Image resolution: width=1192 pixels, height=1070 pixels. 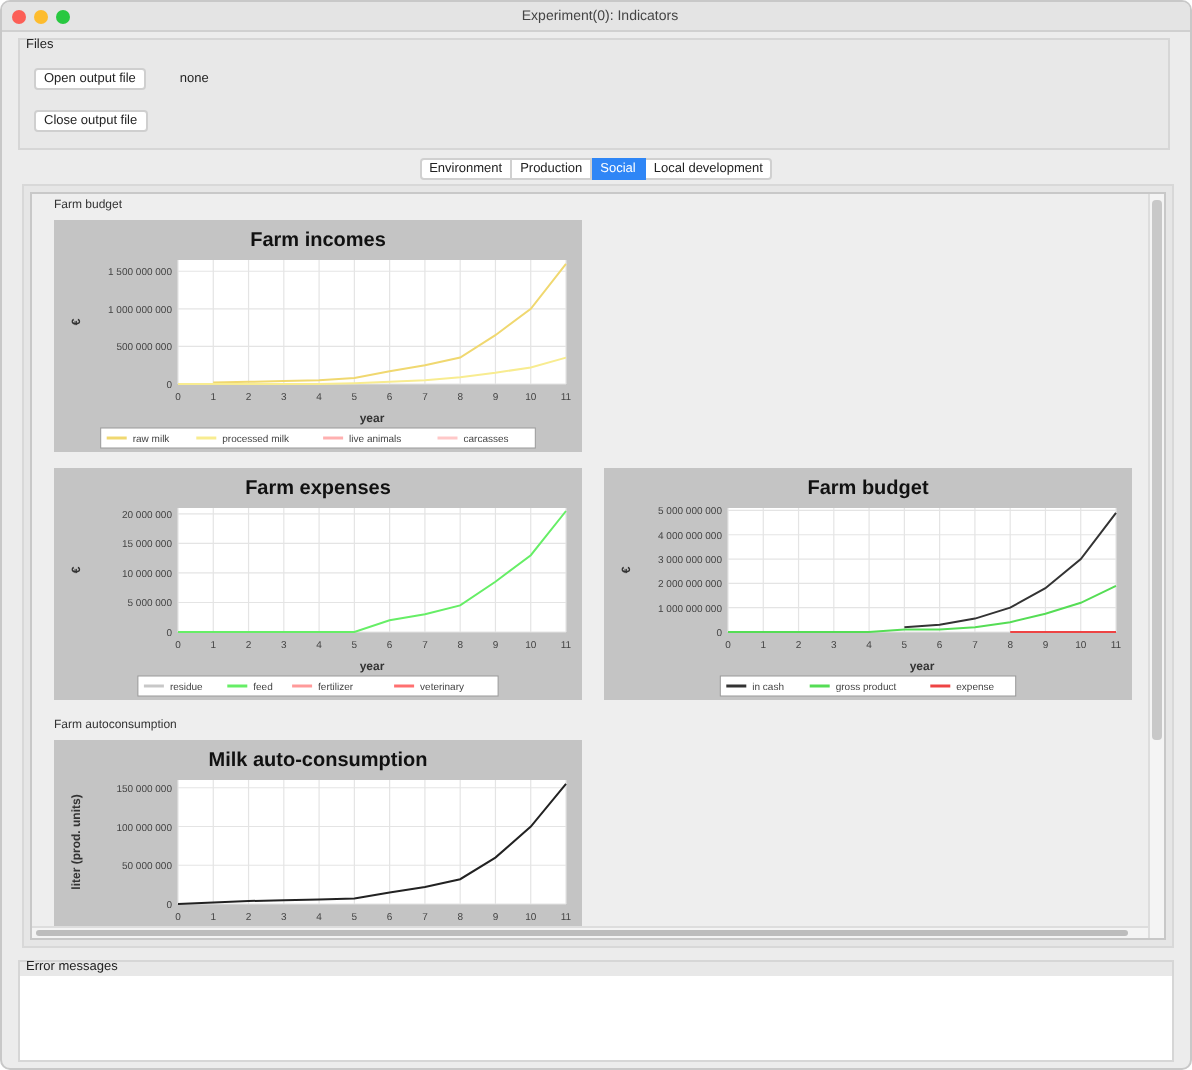 I want to click on chart-title: Farm incomes, so click(x=318, y=241).